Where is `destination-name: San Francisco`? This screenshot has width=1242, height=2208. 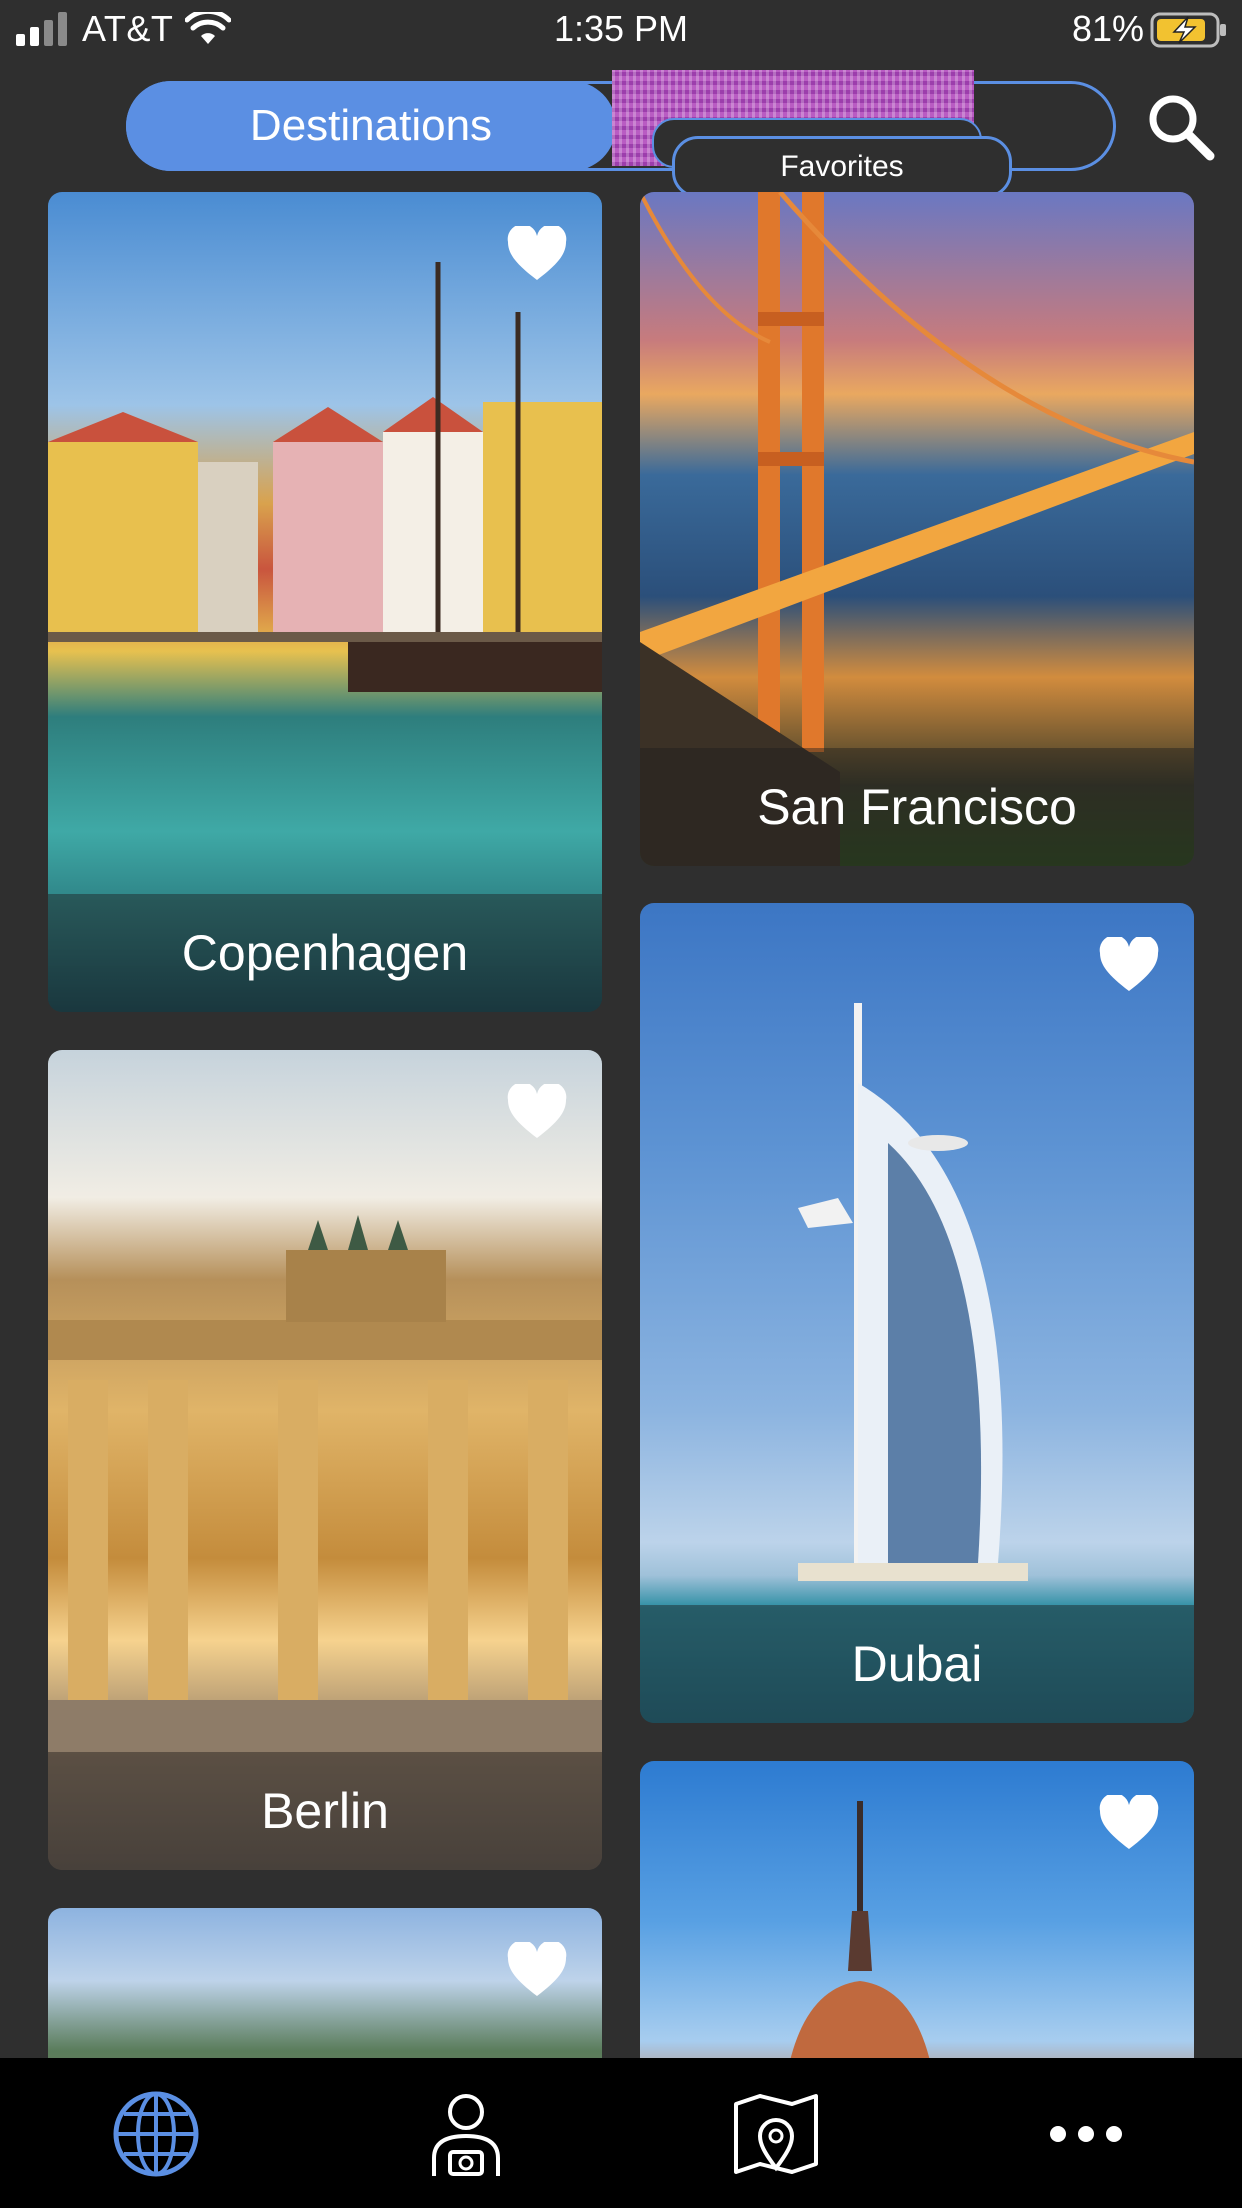
destination-name: San Francisco is located at coordinates (917, 807).